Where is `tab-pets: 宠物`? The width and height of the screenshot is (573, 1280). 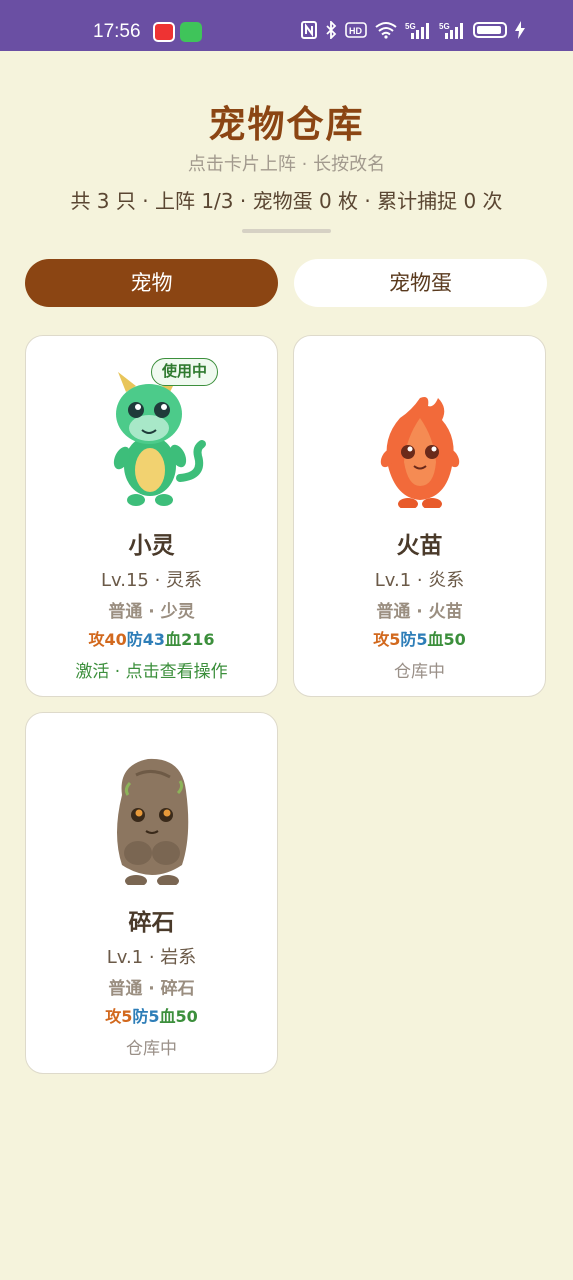
tab-pets: 宠物 is located at coordinates (151, 283).